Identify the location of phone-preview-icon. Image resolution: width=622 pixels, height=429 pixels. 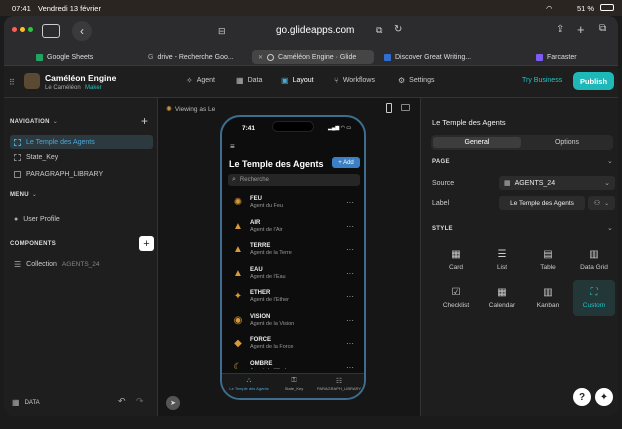
(389, 108).